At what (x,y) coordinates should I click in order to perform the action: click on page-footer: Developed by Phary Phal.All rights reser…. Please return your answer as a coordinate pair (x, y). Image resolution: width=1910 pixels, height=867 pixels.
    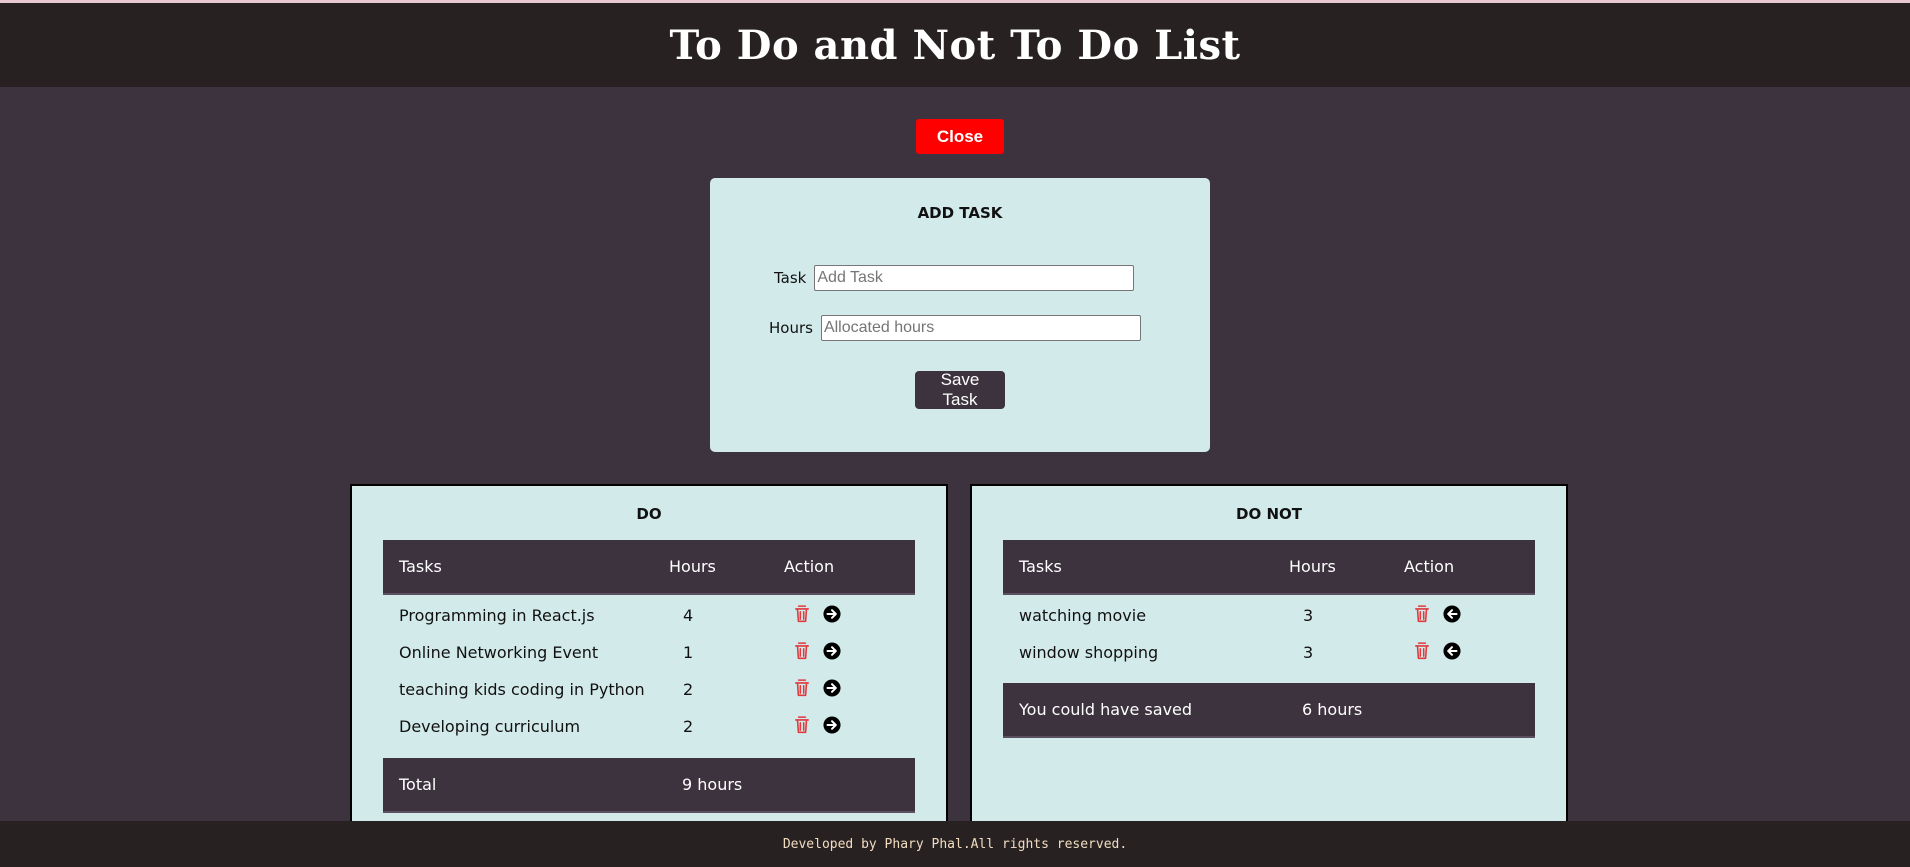
    Looking at the image, I should click on (955, 844).